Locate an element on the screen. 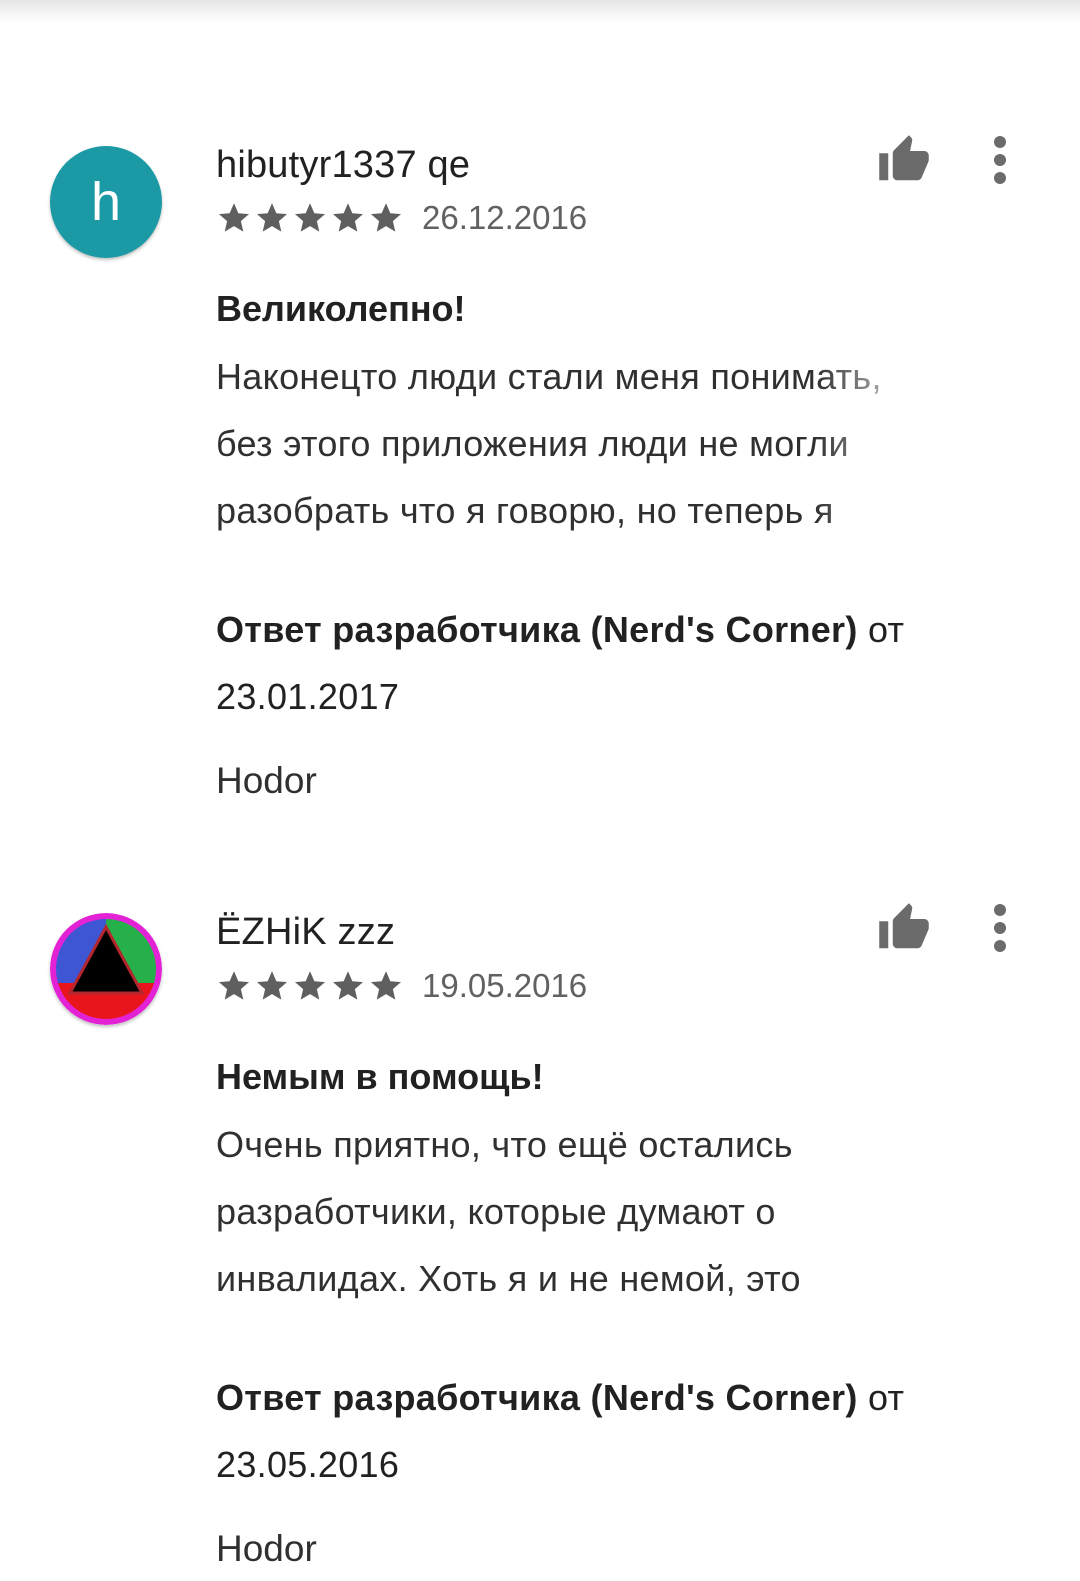  avatar: h is located at coordinates (106, 202).